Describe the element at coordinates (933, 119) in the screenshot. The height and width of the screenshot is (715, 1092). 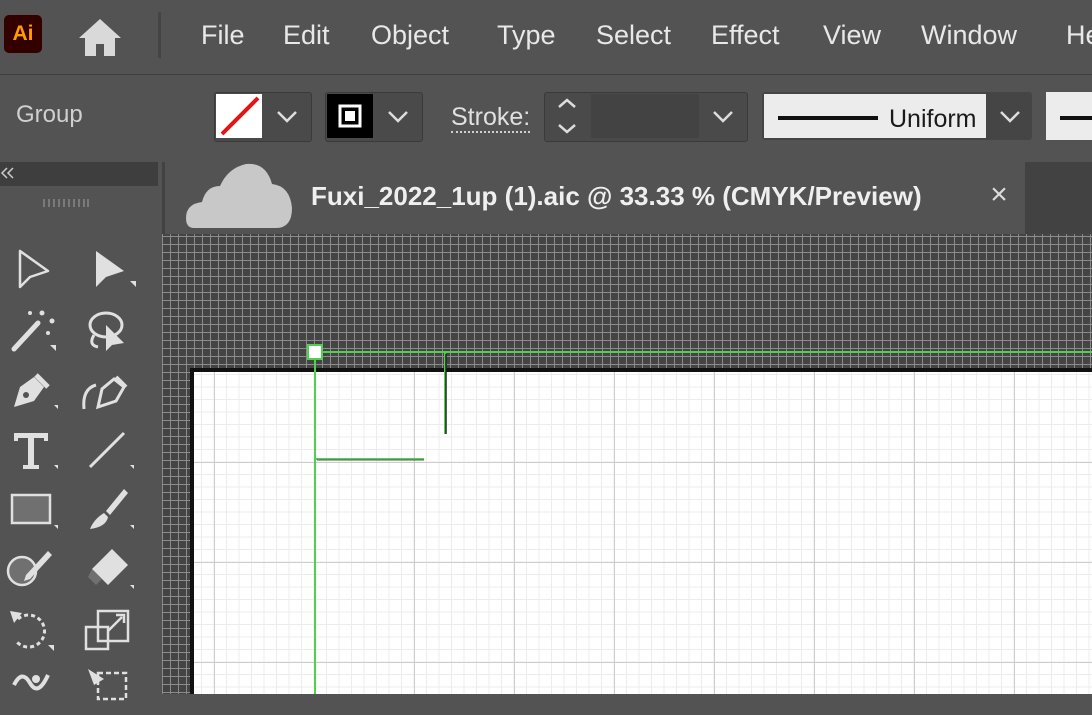
I see `profile-label: Uniform` at that location.